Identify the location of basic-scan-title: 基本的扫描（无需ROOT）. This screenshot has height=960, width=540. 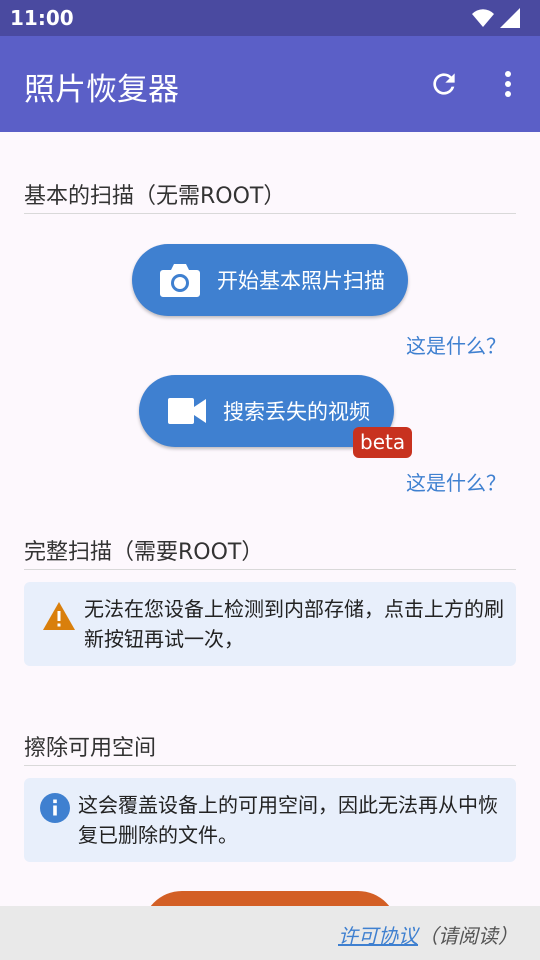
(155, 196).